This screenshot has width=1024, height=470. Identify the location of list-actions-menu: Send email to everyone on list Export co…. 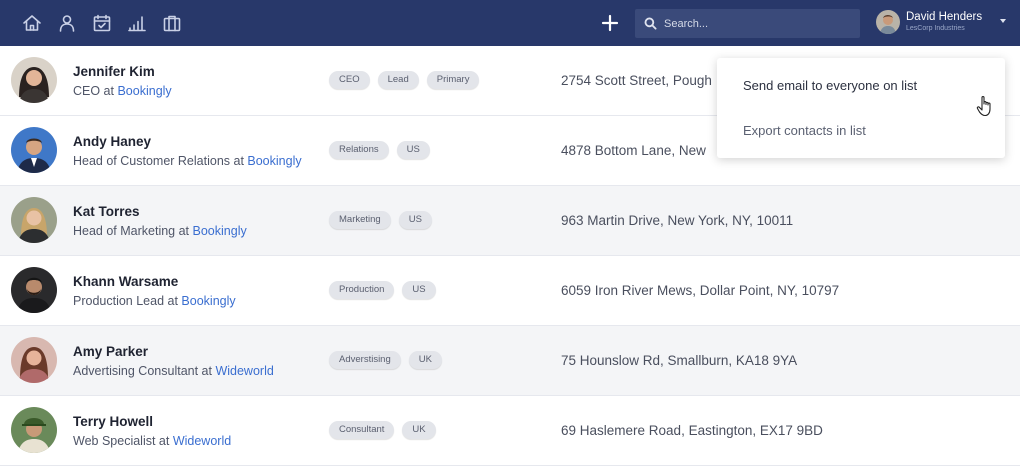
(861, 108).